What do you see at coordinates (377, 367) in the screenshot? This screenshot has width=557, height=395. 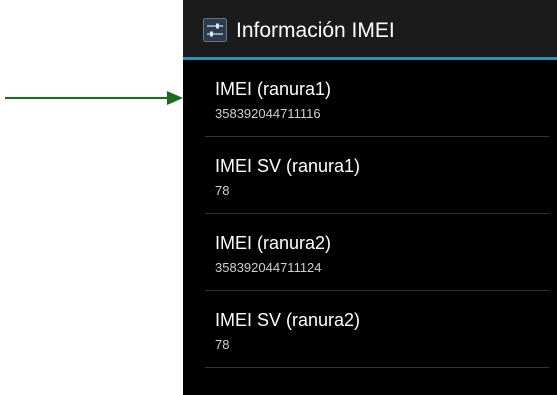 I see `divider` at bounding box center [377, 367].